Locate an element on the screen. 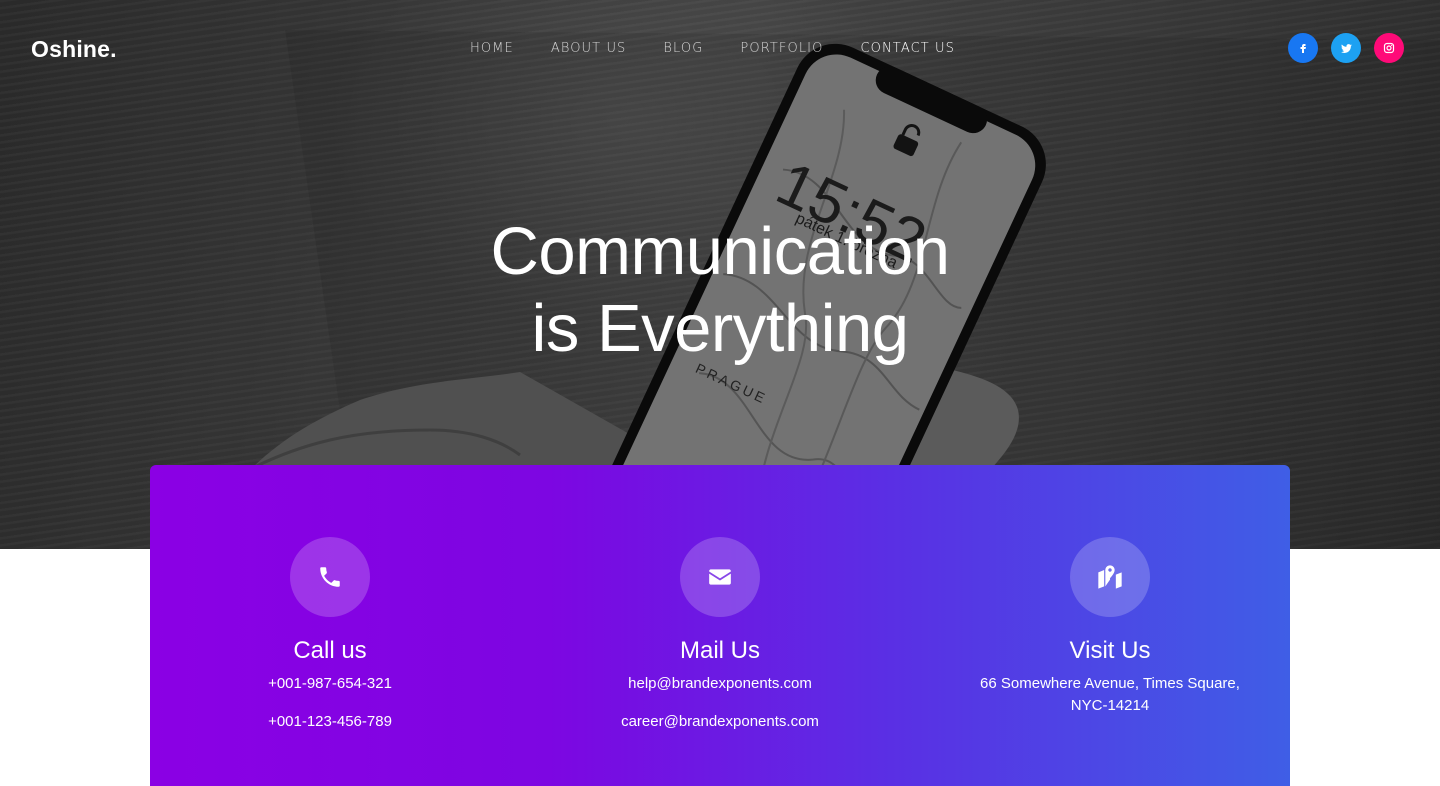  envelope-icon is located at coordinates (720, 577).